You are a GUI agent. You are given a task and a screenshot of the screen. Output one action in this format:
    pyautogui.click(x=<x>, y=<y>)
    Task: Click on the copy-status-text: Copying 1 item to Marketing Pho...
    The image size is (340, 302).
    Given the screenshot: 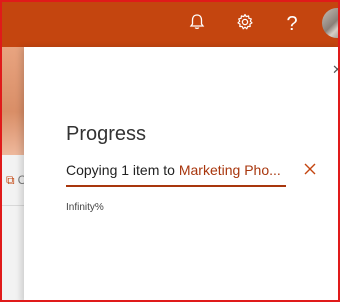 What is the action you would take?
    pyautogui.click(x=178, y=171)
    